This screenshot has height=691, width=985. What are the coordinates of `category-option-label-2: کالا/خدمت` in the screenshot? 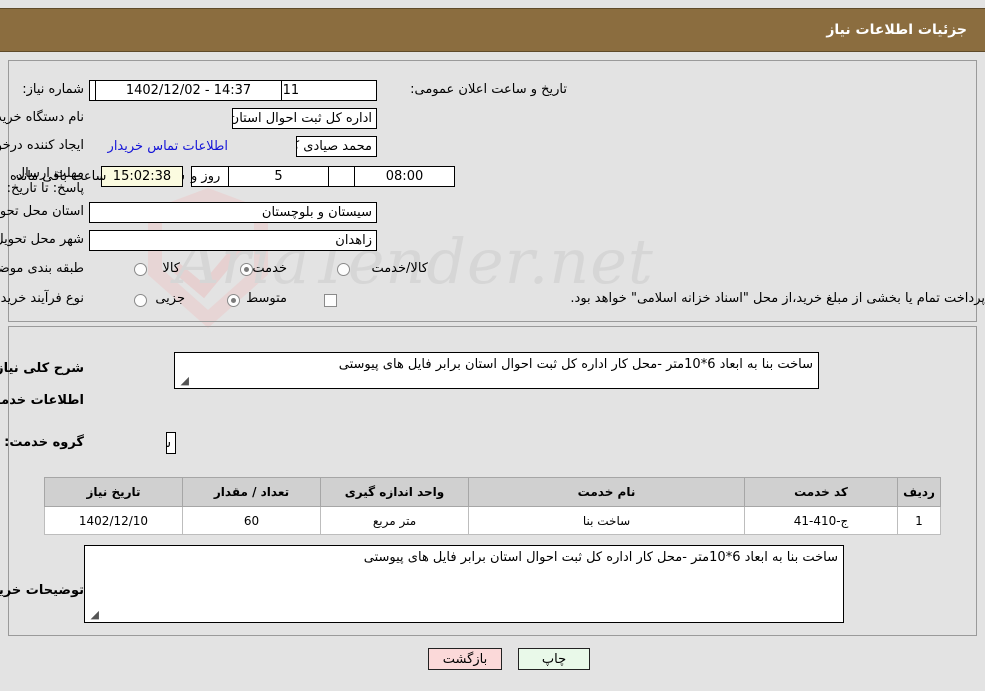 It's located at (399, 268).